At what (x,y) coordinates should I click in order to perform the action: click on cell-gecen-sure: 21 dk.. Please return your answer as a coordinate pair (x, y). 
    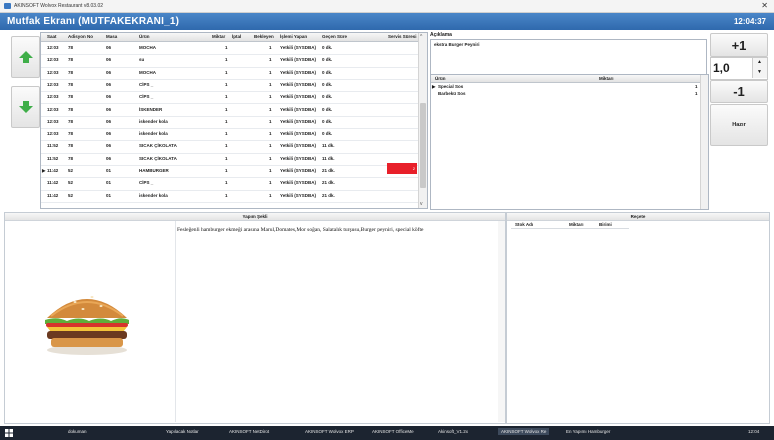
    Looking at the image, I should click on (328, 170).